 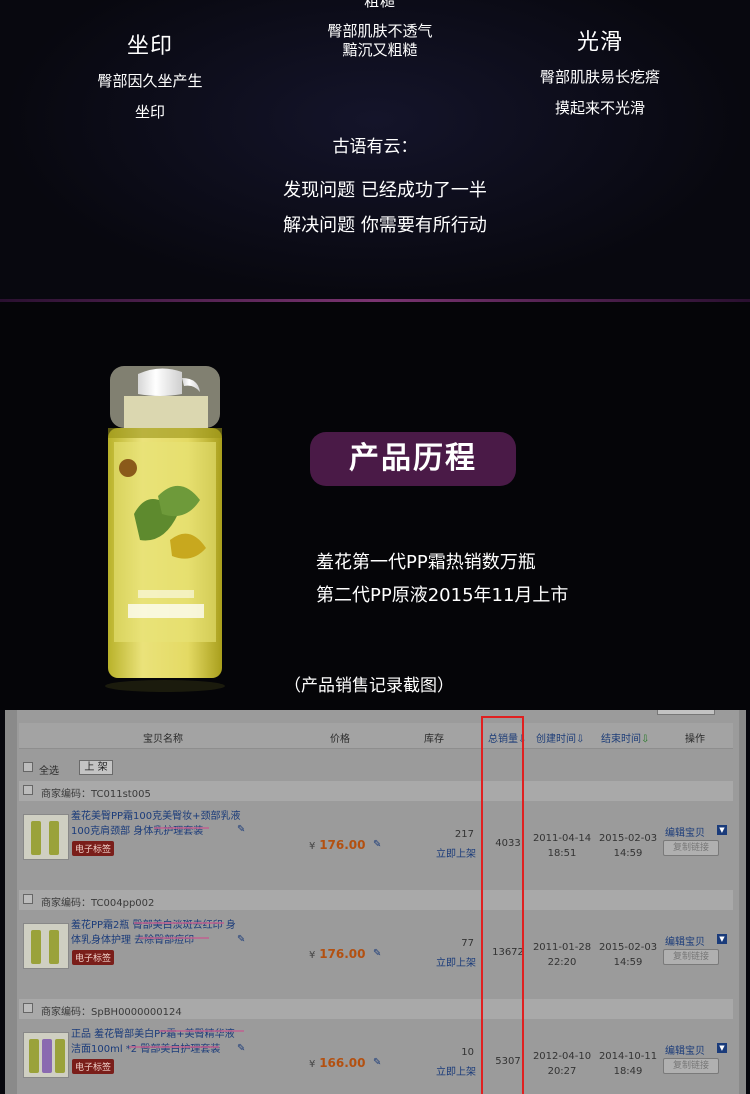 I want to click on merchant-code-row: 商家编码：TC011st005, so click(x=376, y=791).